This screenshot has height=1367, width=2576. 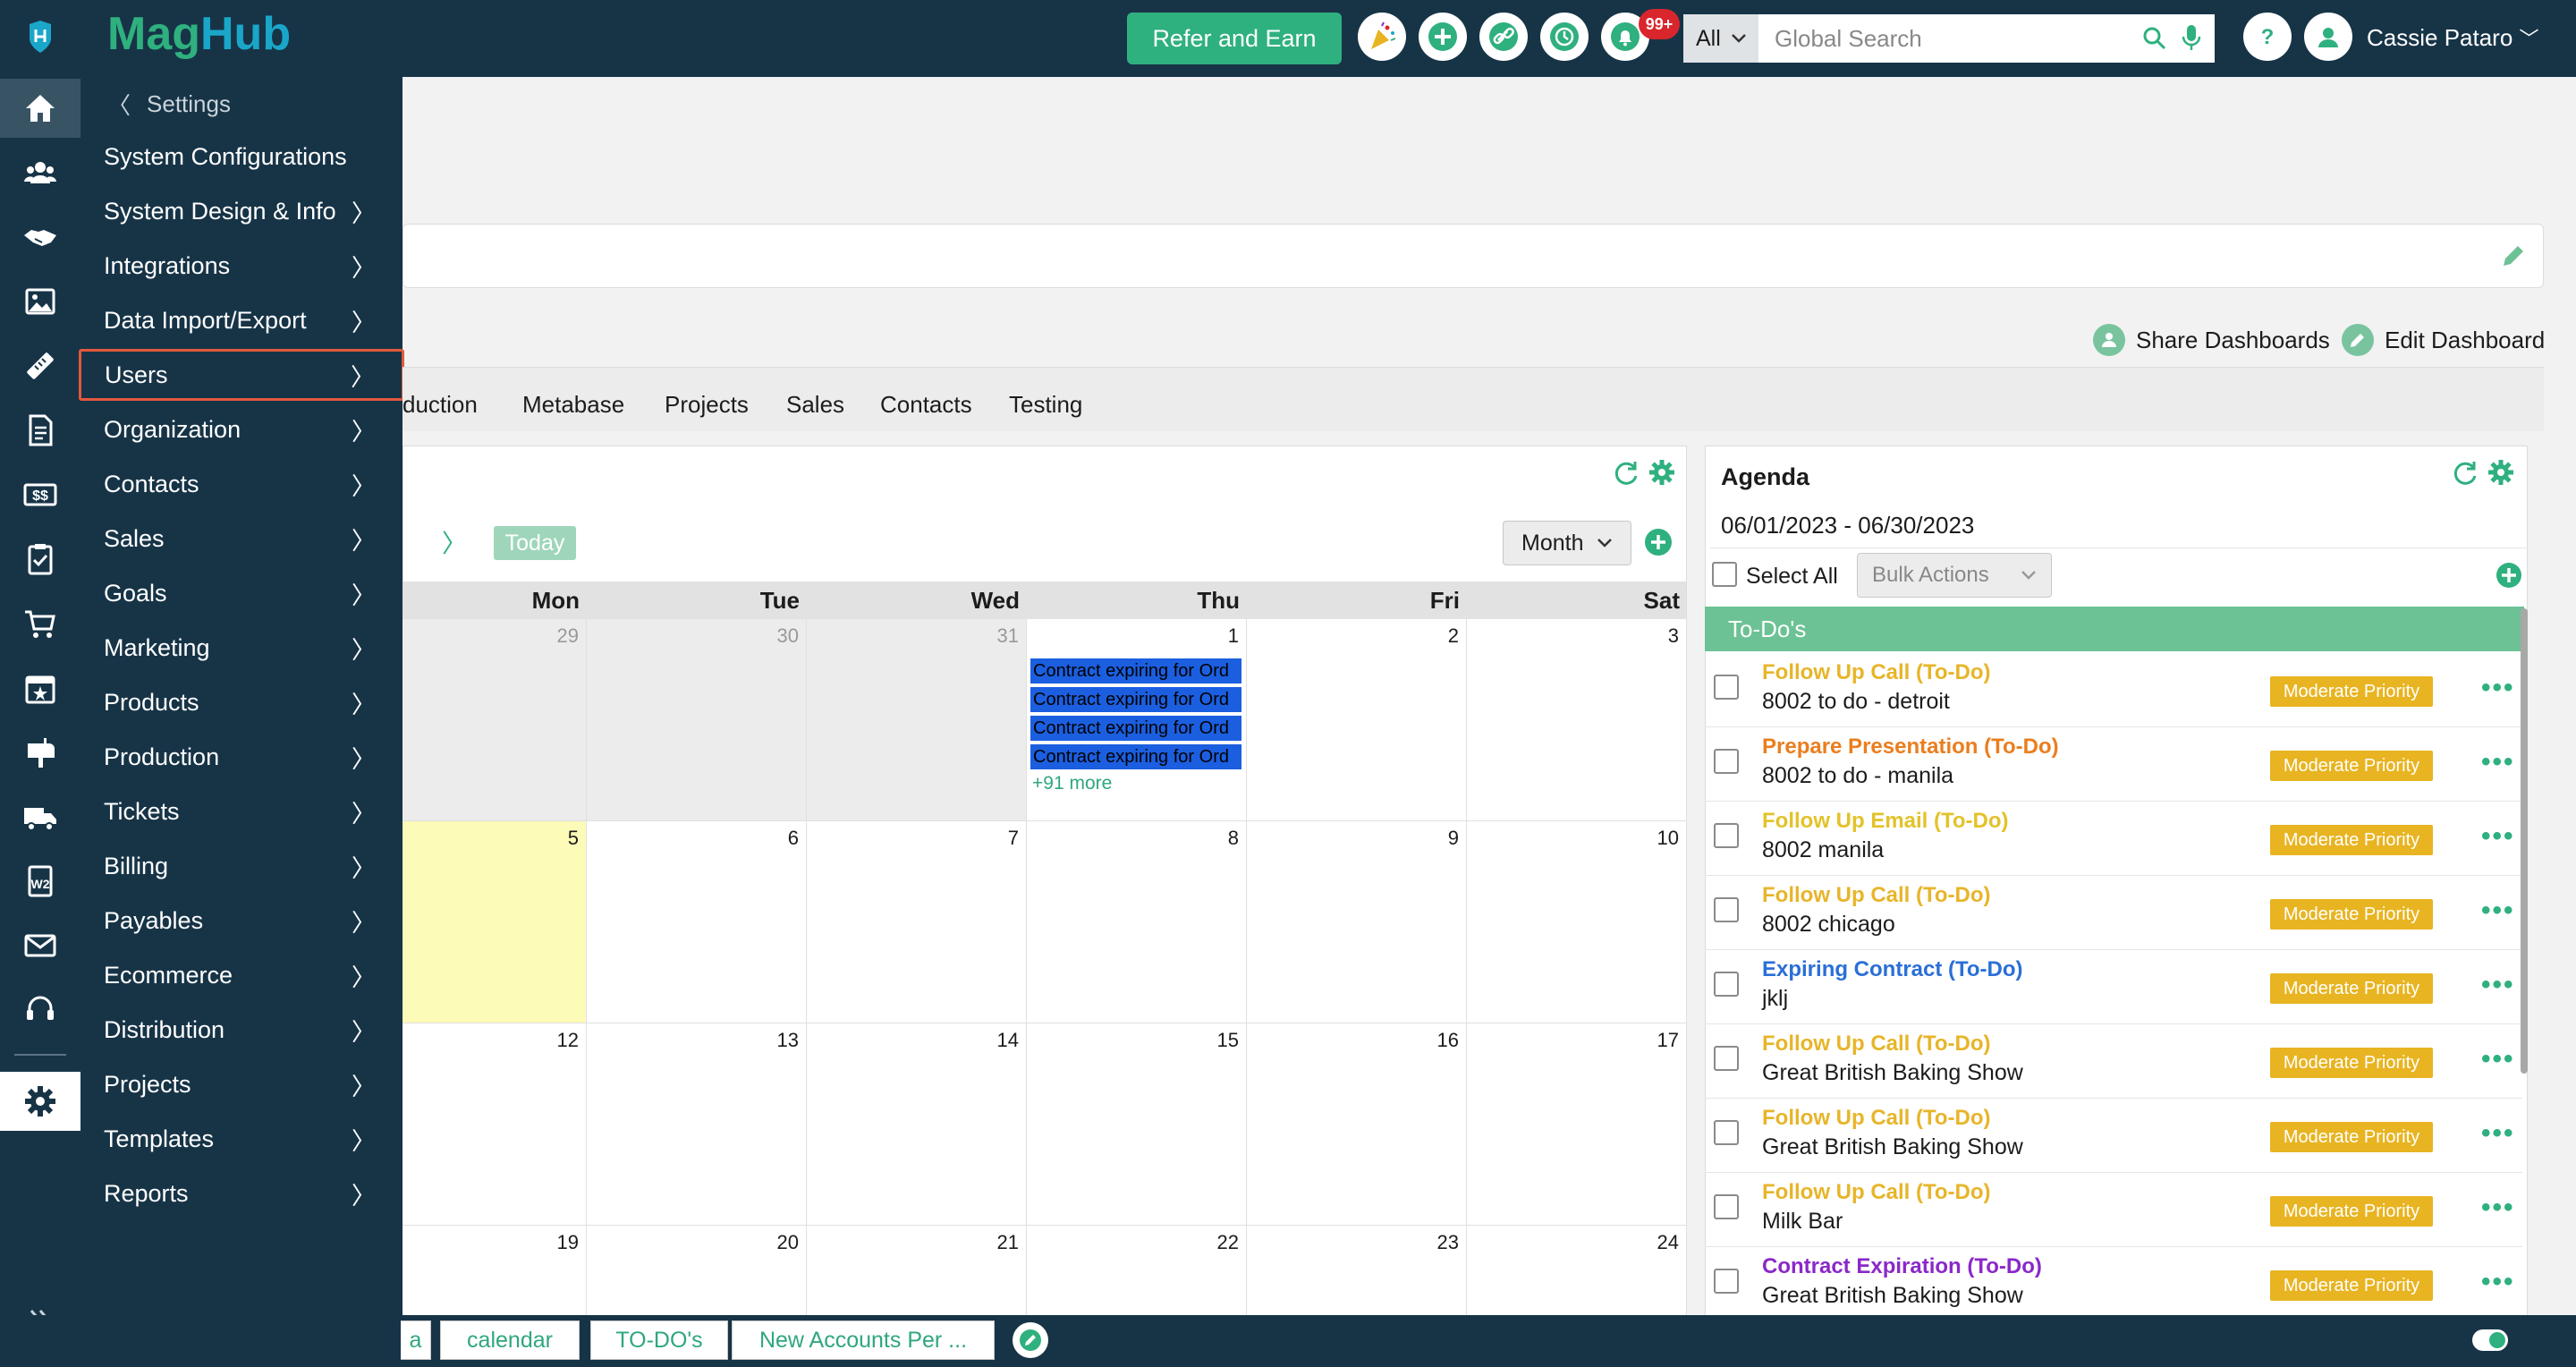 I want to click on agenda-item-title: Contract Expiration (To-Do), so click(x=1902, y=1266).